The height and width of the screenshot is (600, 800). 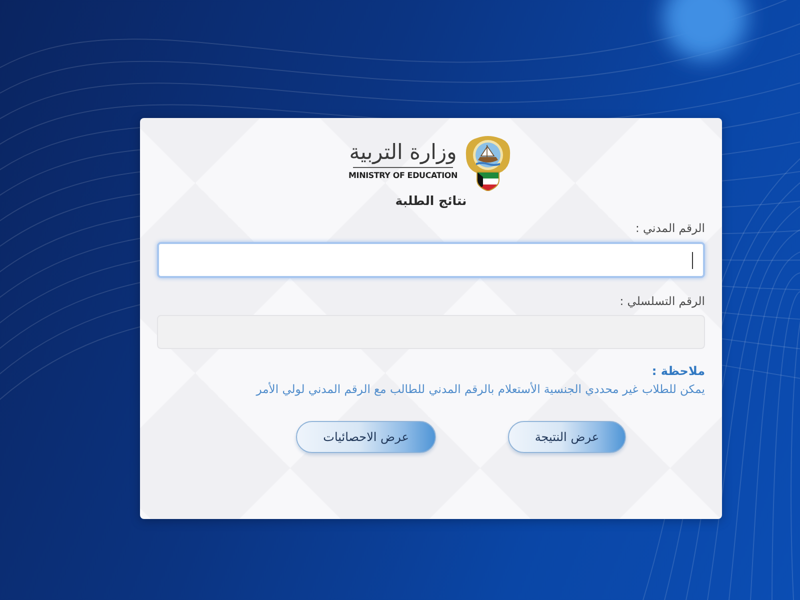 What do you see at coordinates (670, 228) in the screenshot?
I see `field-label: الرقم المدني :` at bounding box center [670, 228].